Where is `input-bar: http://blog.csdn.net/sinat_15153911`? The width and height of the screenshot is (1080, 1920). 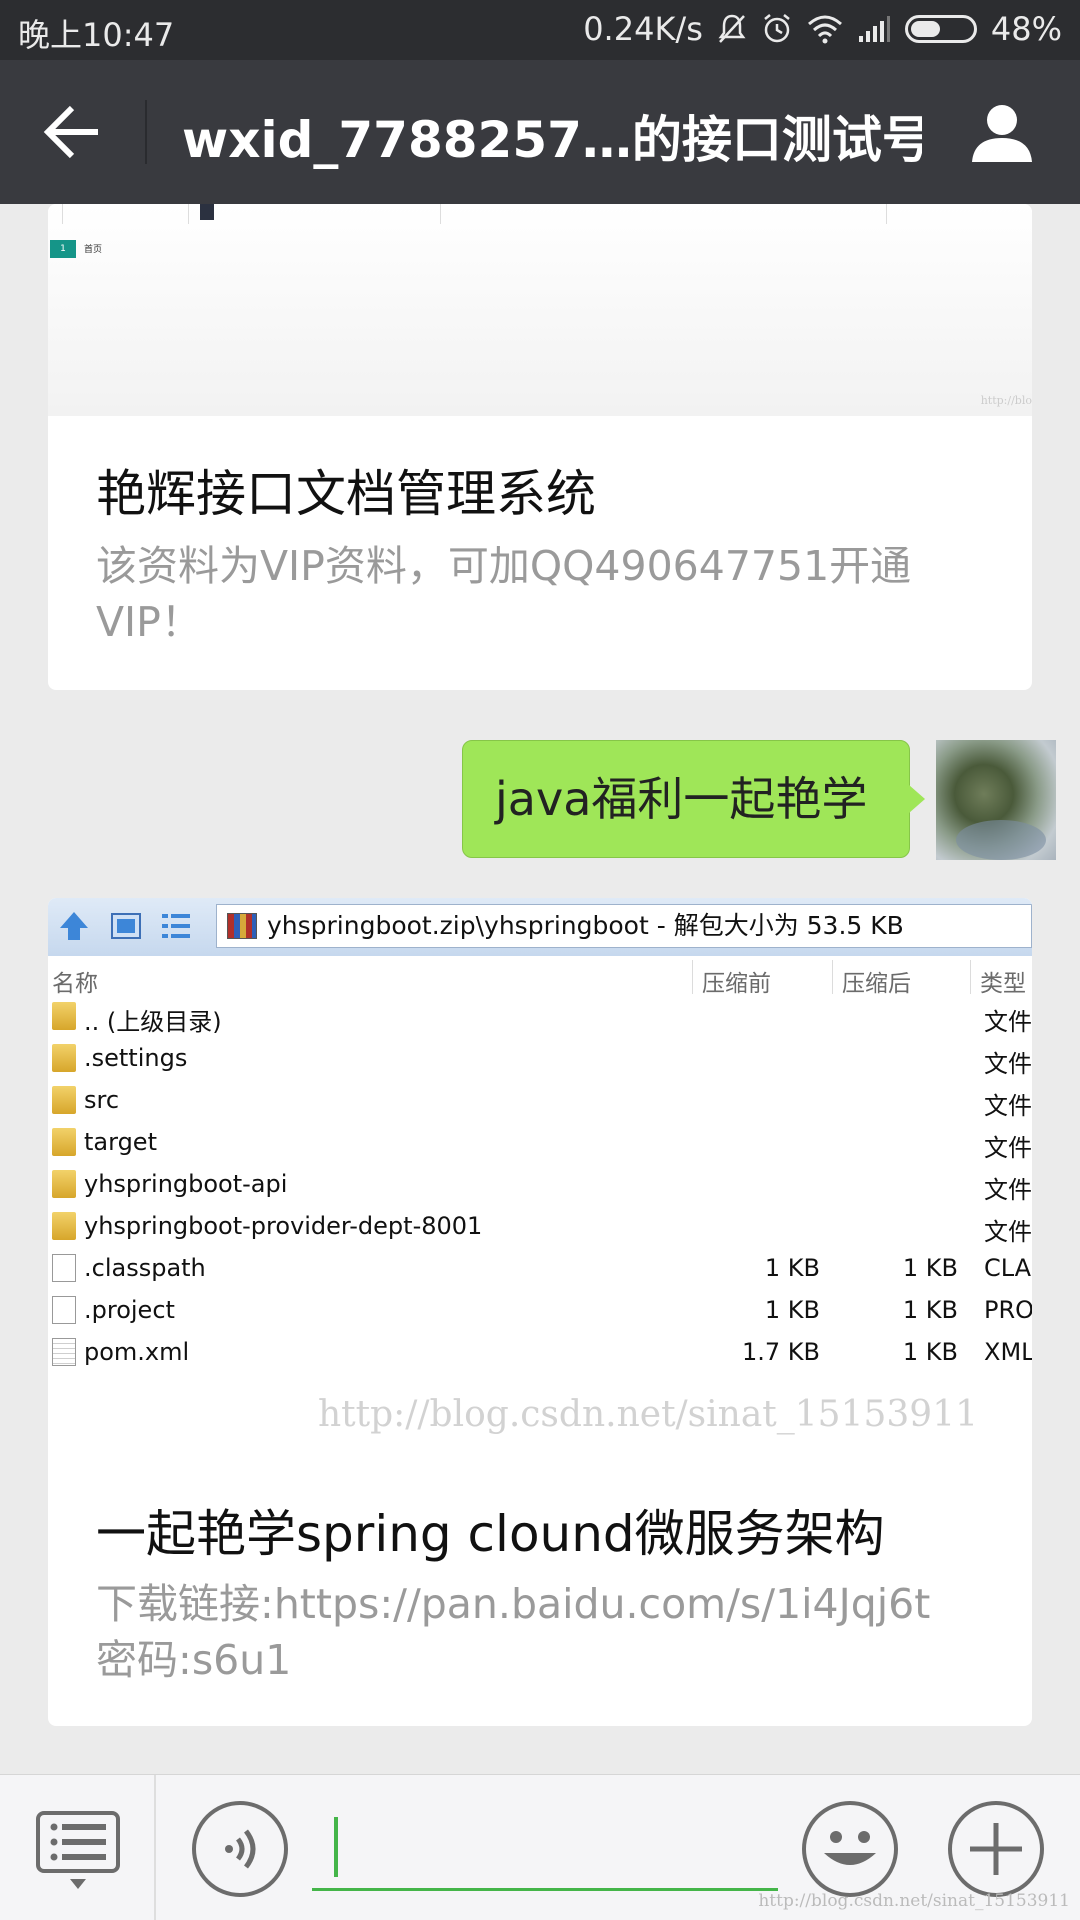
input-bar: http://blog.csdn.net/sinat_15153911 is located at coordinates (540, 1847).